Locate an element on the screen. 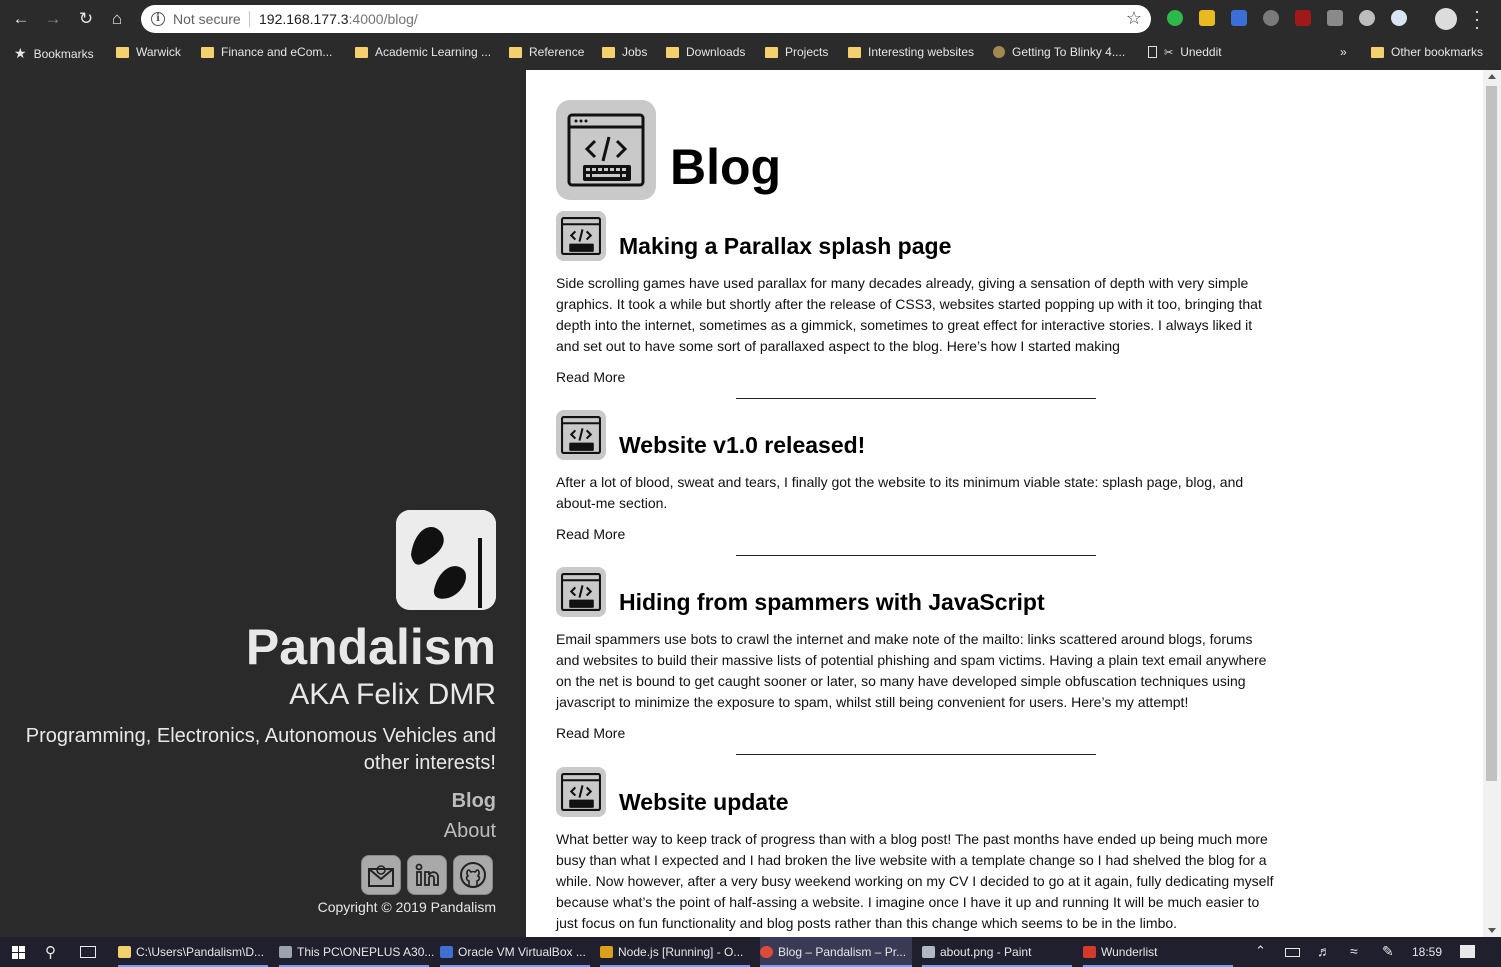 The height and width of the screenshot is (967, 1501). bookmark-folder: Warwick is located at coordinates (148, 52).